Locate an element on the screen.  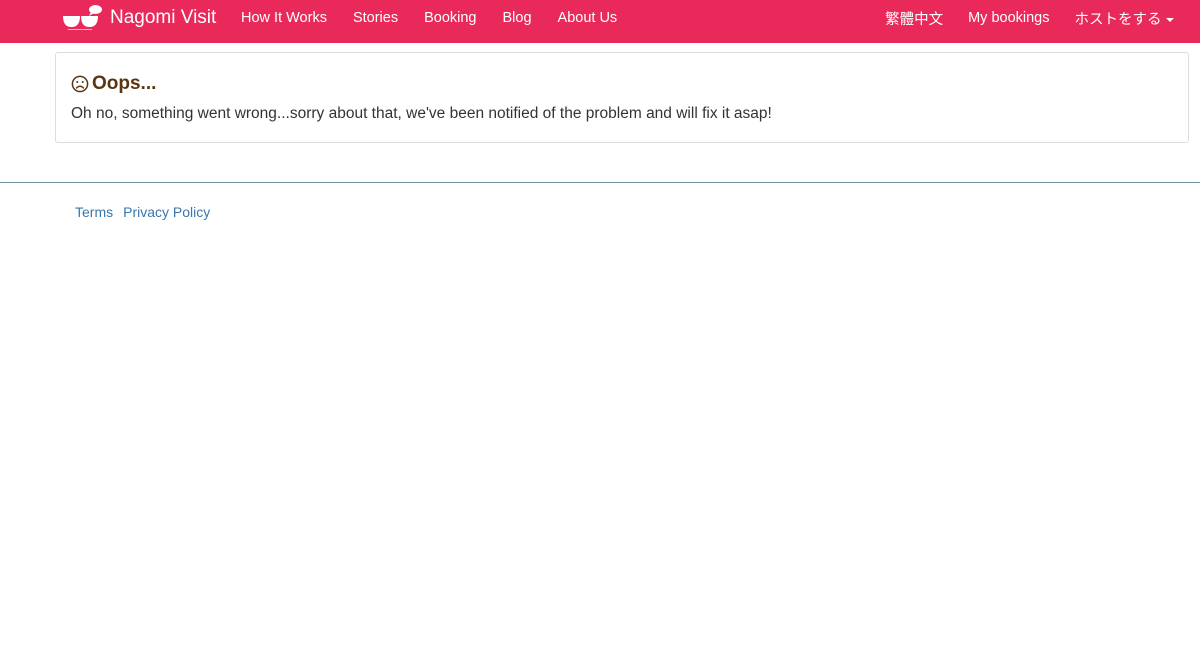
nav-blog: Blog is located at coordinates (517, 18).